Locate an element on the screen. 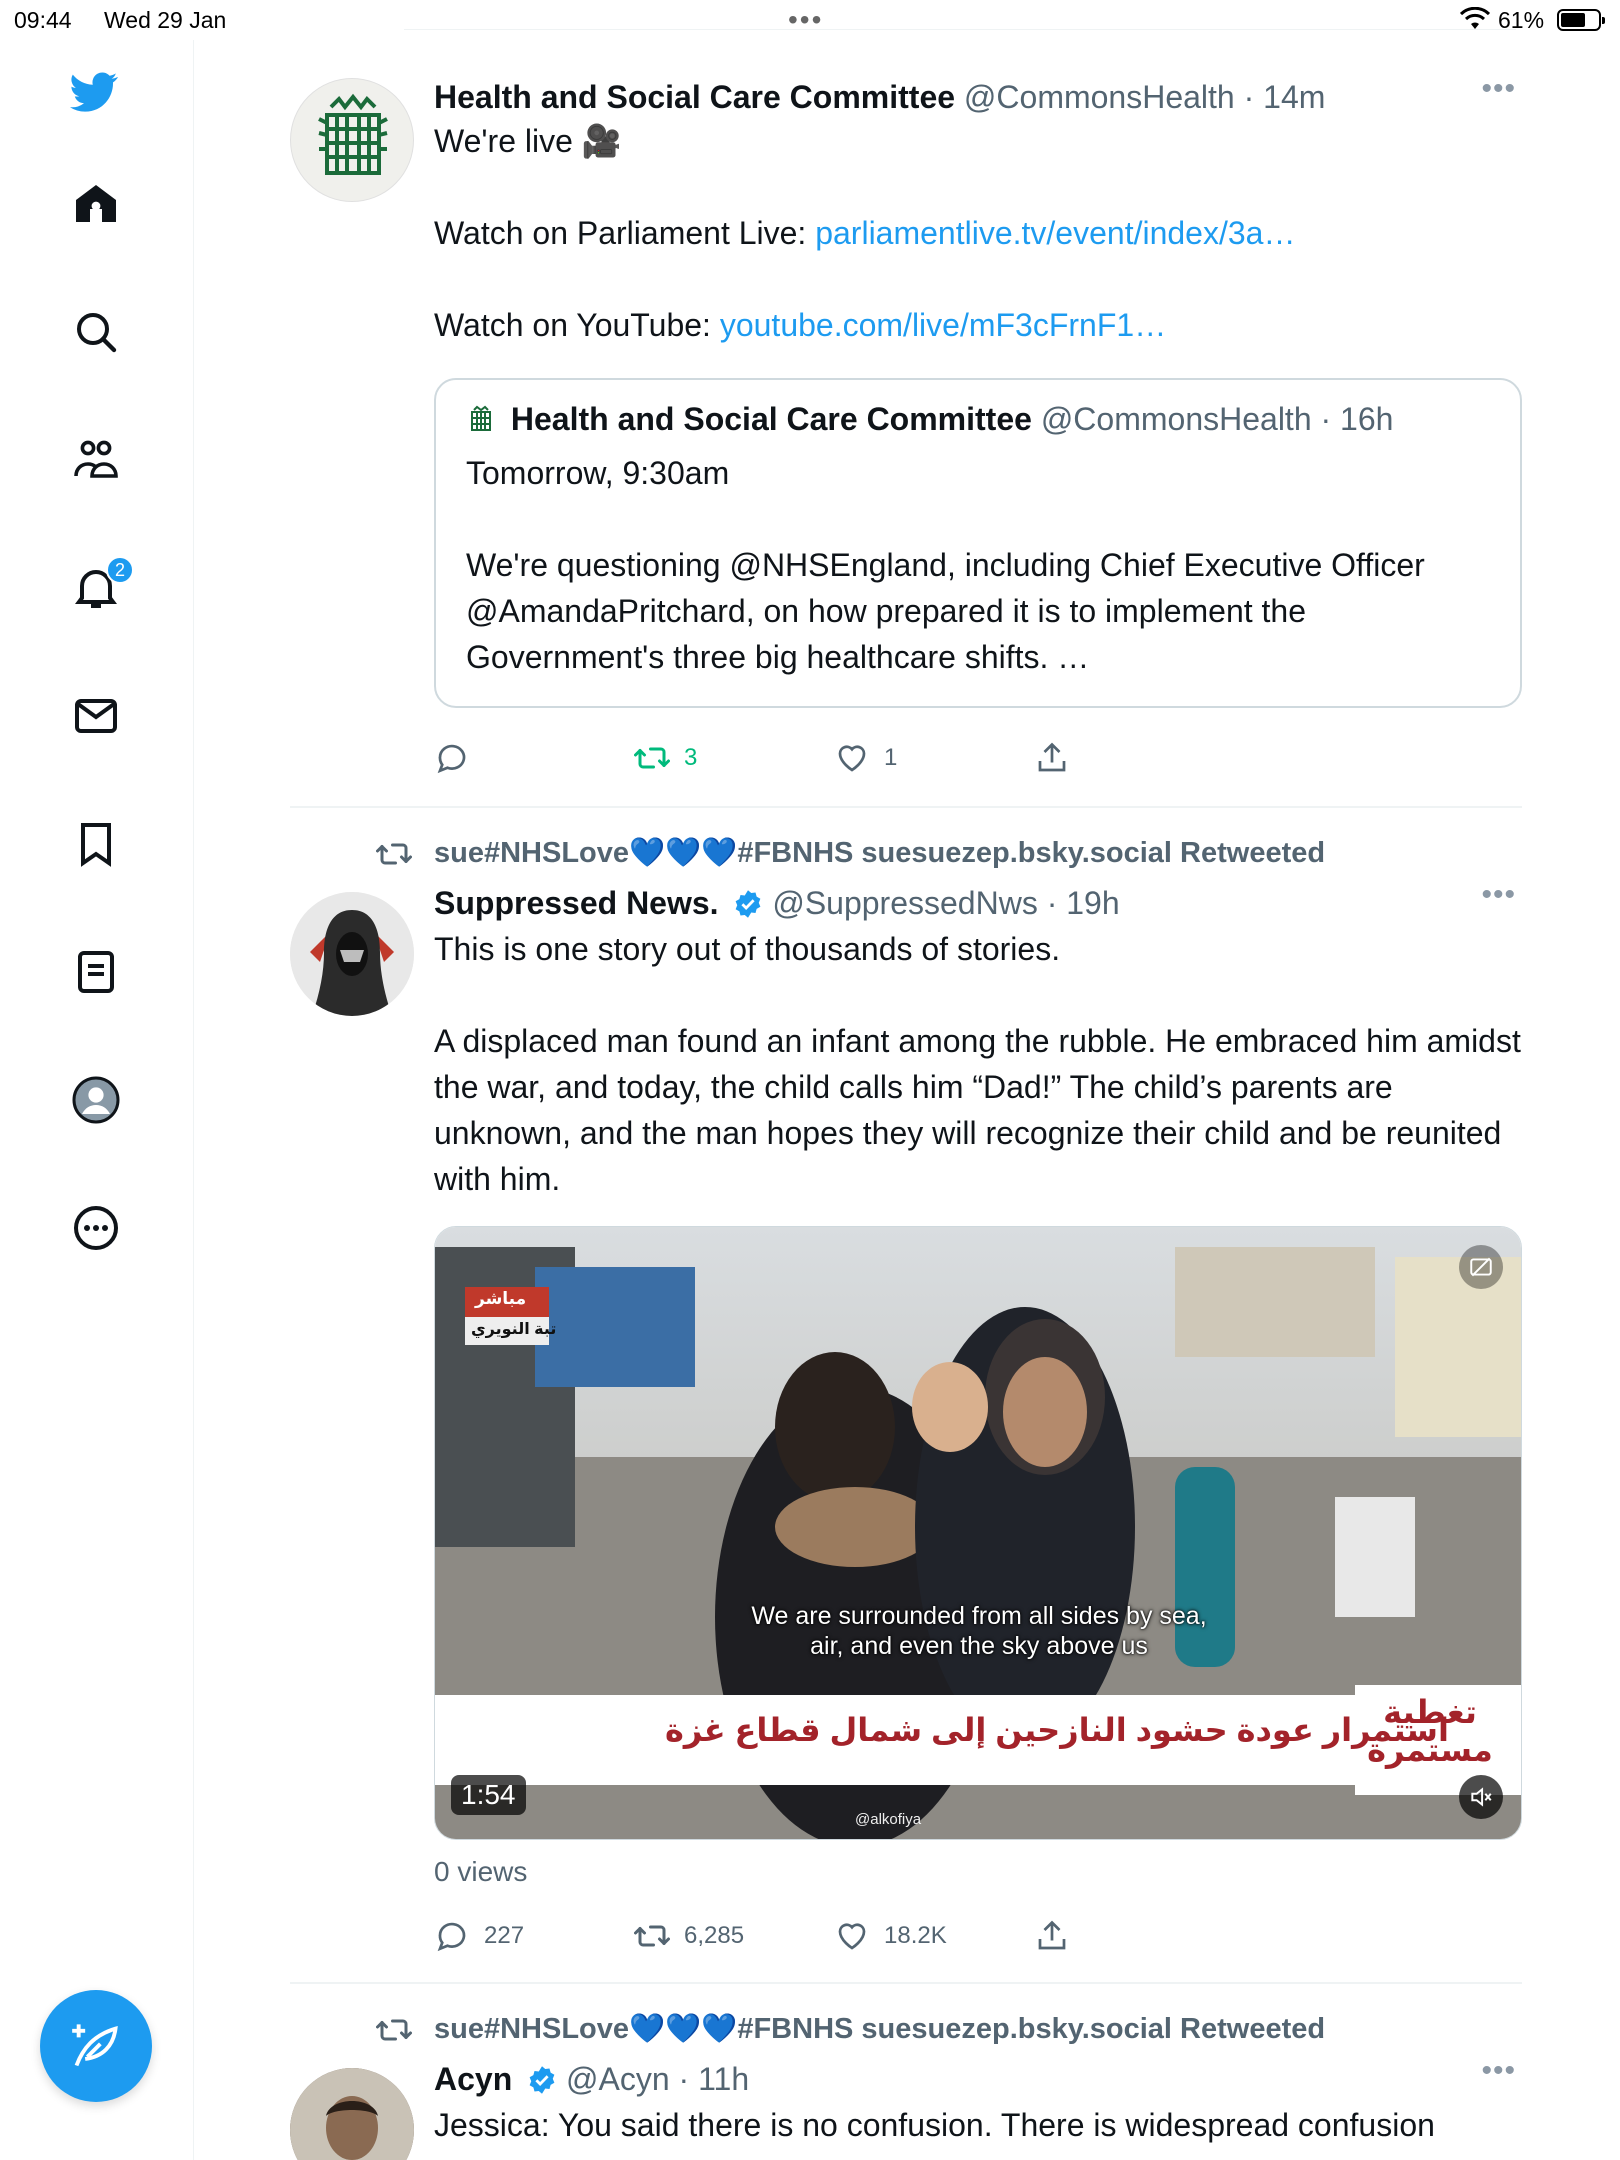  retweet-button: 6,285 is located at coordinates (734, 1936).